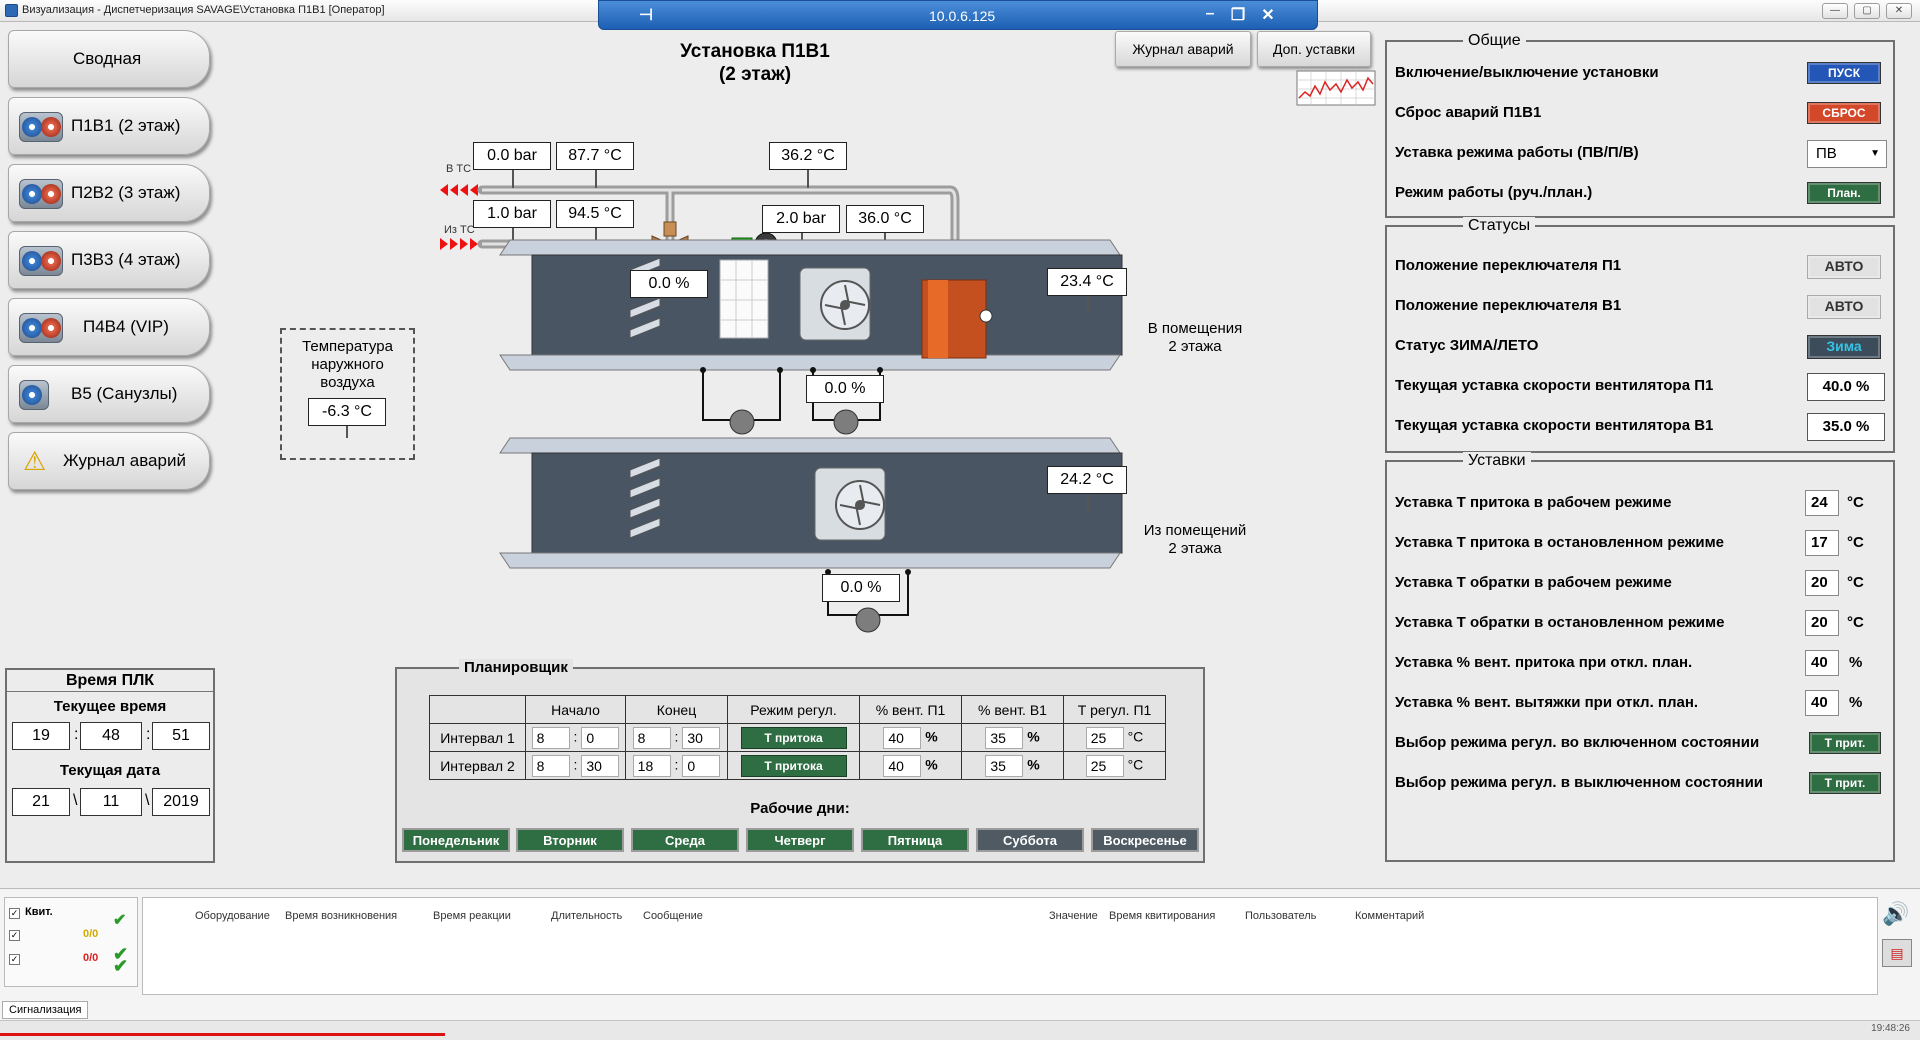 This screenshot has width=1920, height=1040. Describe the element at coordinates (124, 920) in the screenshot. I see `ack-check-icon: ✔` at that location.